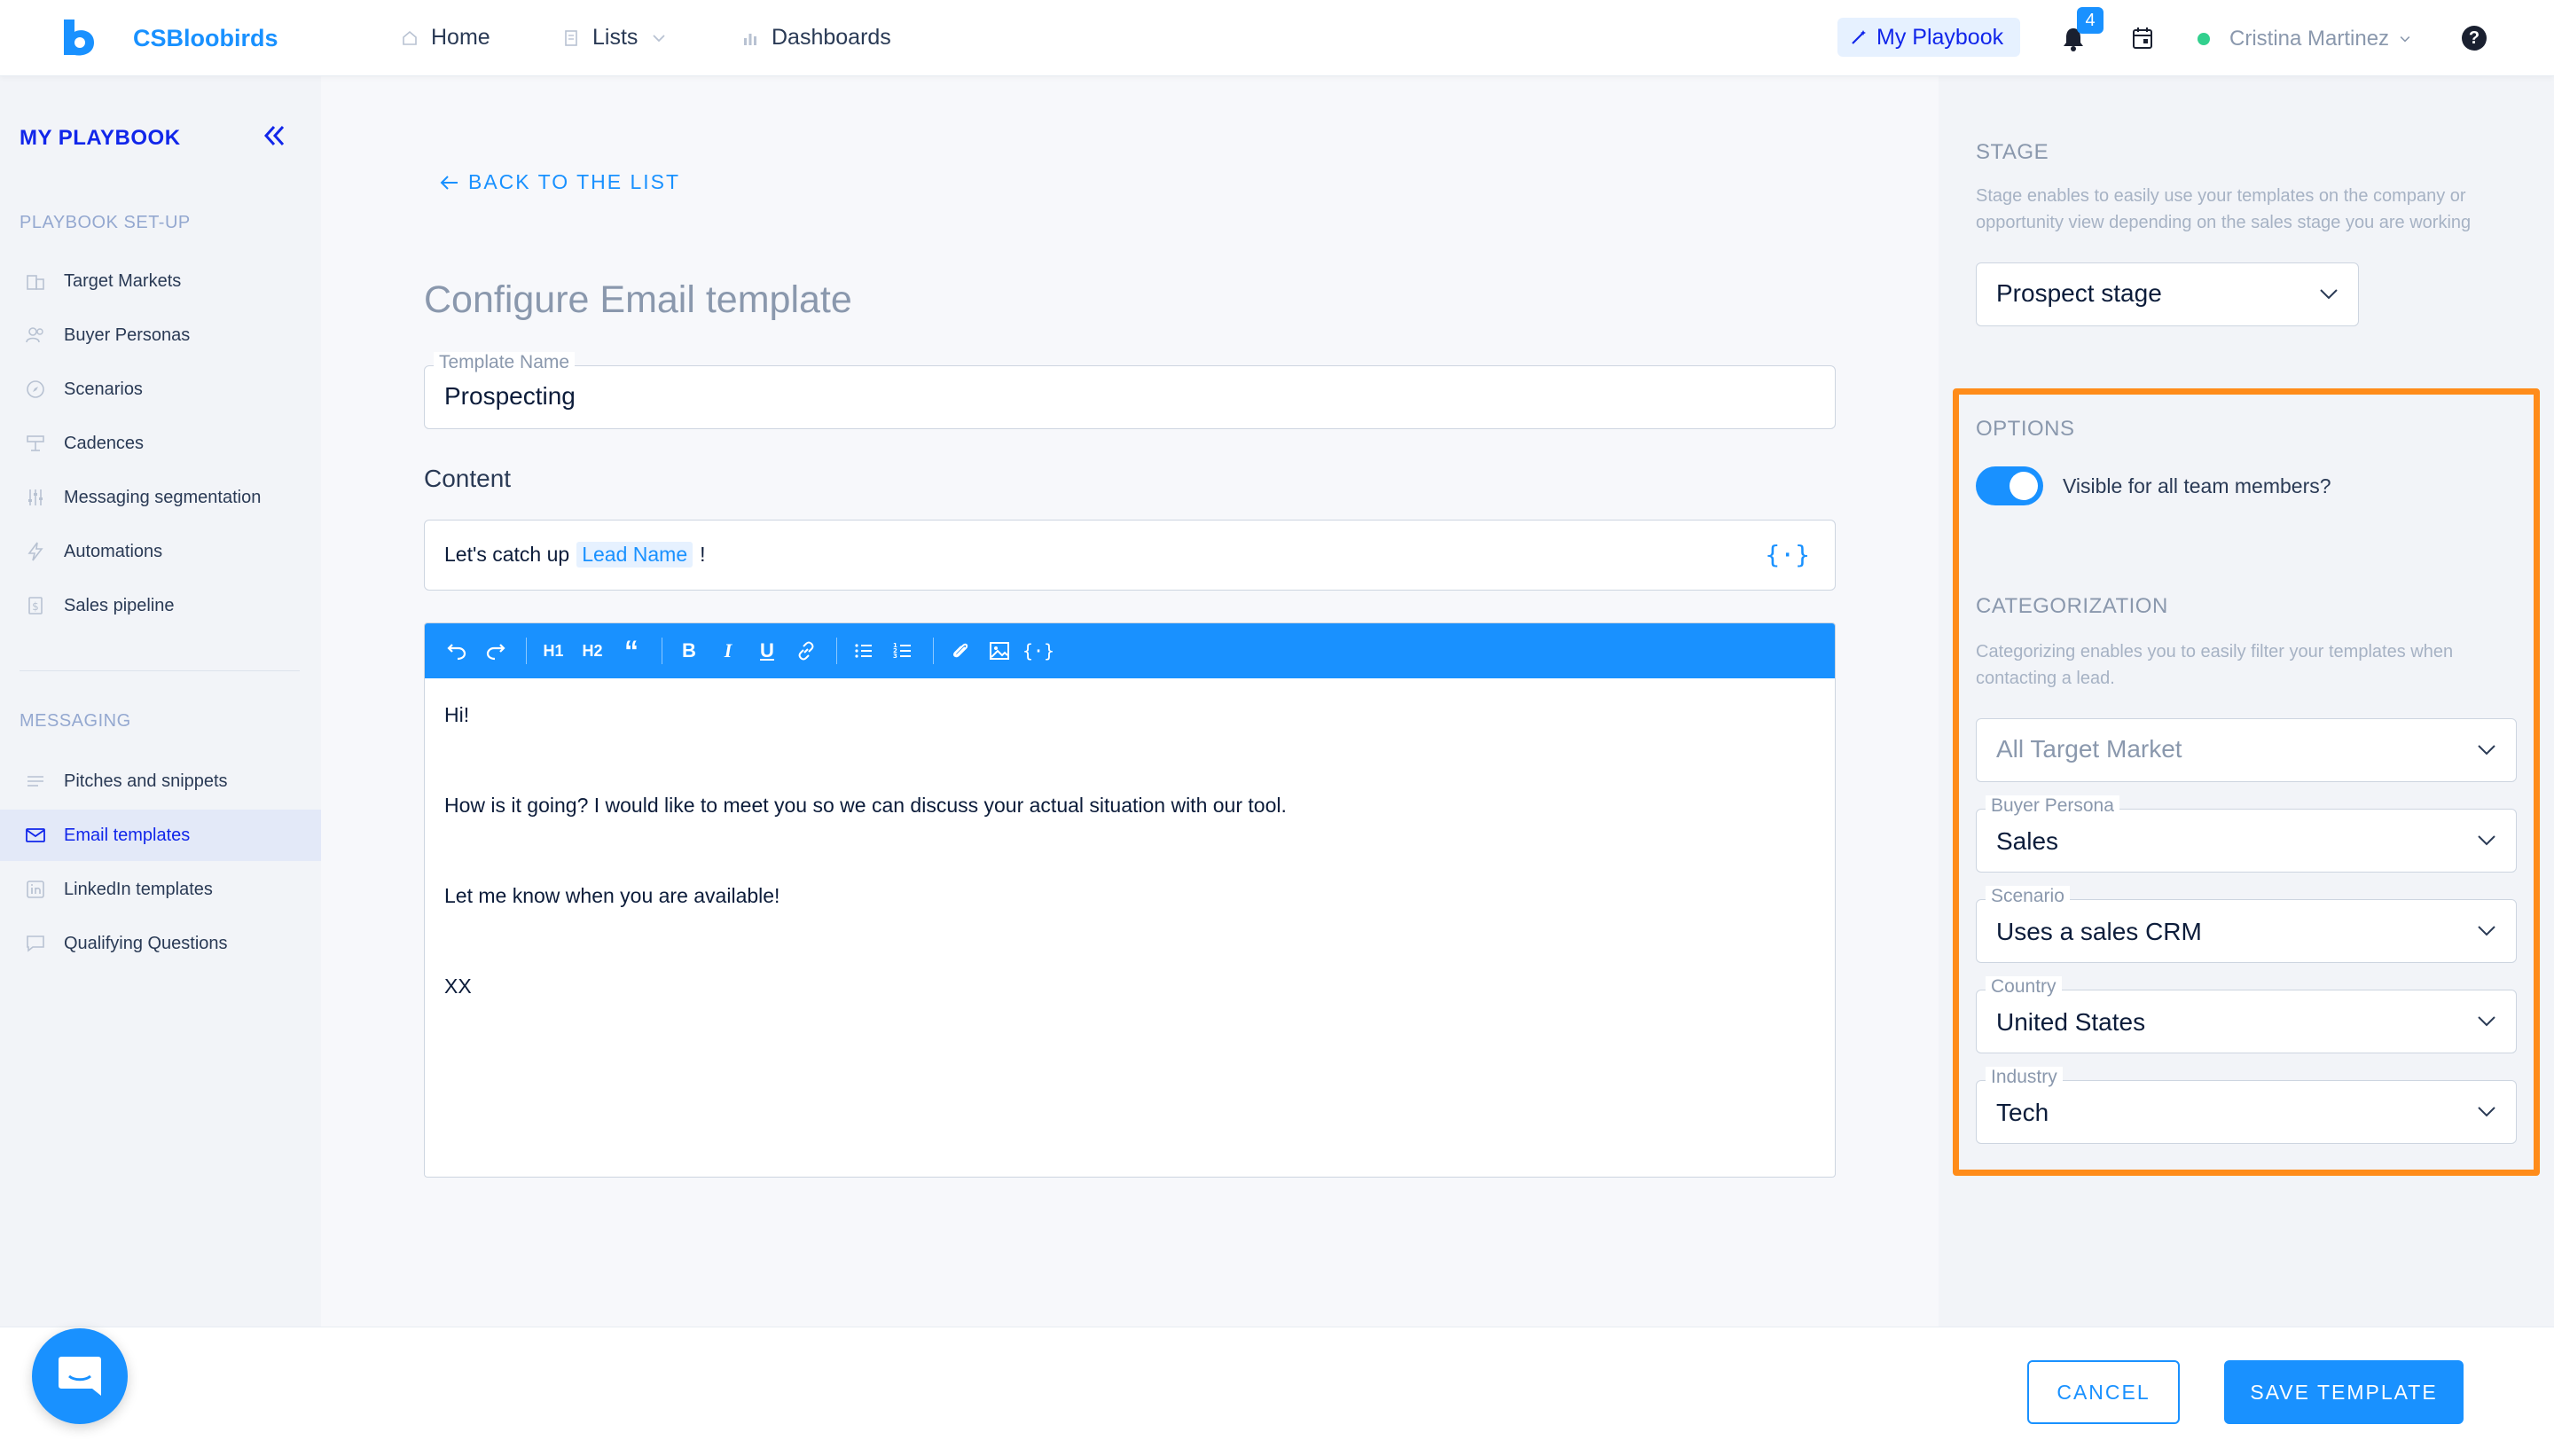  Describe the element at coordinates (146, 781) in the screenshot. I see `sidebar-item-label: Pitches and snippets` at that location.